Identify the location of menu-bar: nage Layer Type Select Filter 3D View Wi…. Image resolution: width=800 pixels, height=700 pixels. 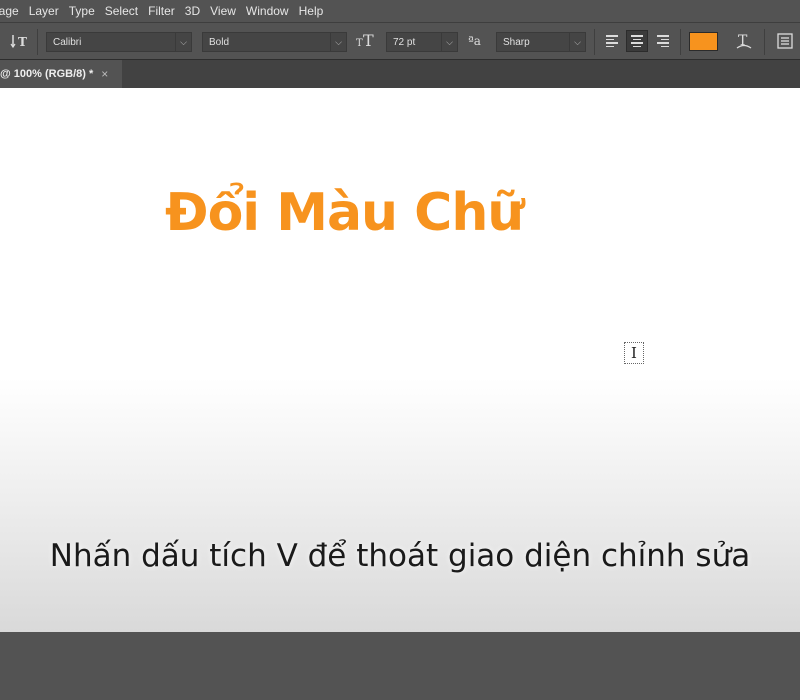
(400, 11).